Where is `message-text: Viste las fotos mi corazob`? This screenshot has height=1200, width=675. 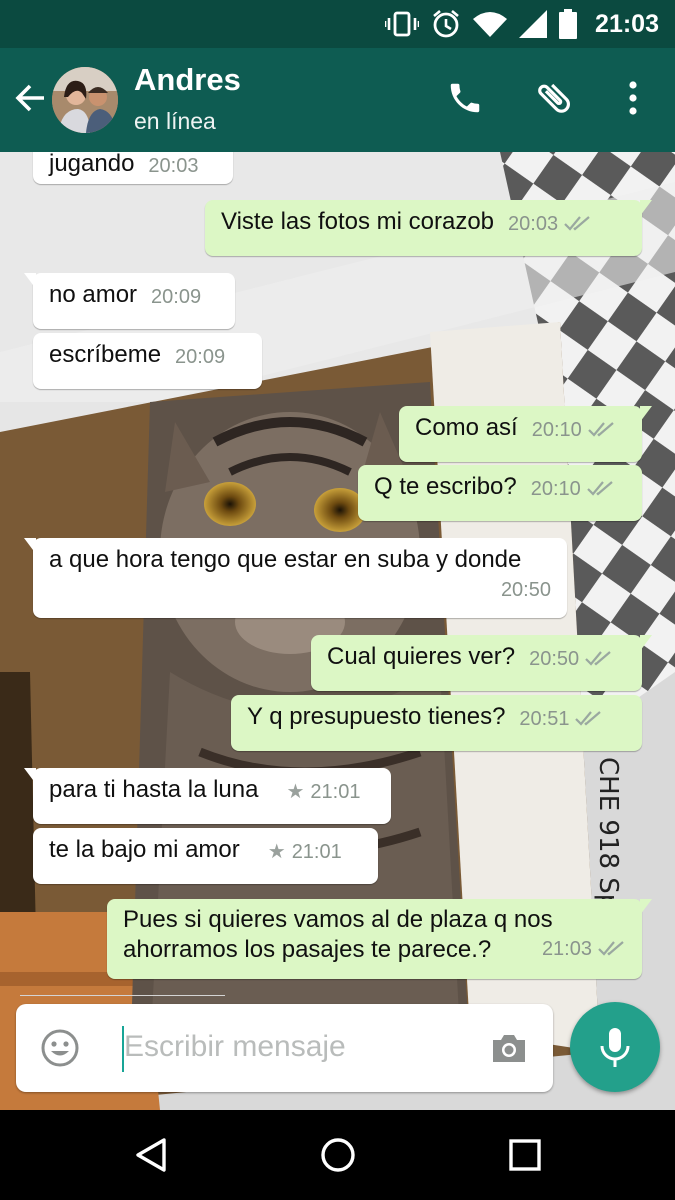
message-text: Viste las fotos mi corazob is located at coordinates (358, 221).